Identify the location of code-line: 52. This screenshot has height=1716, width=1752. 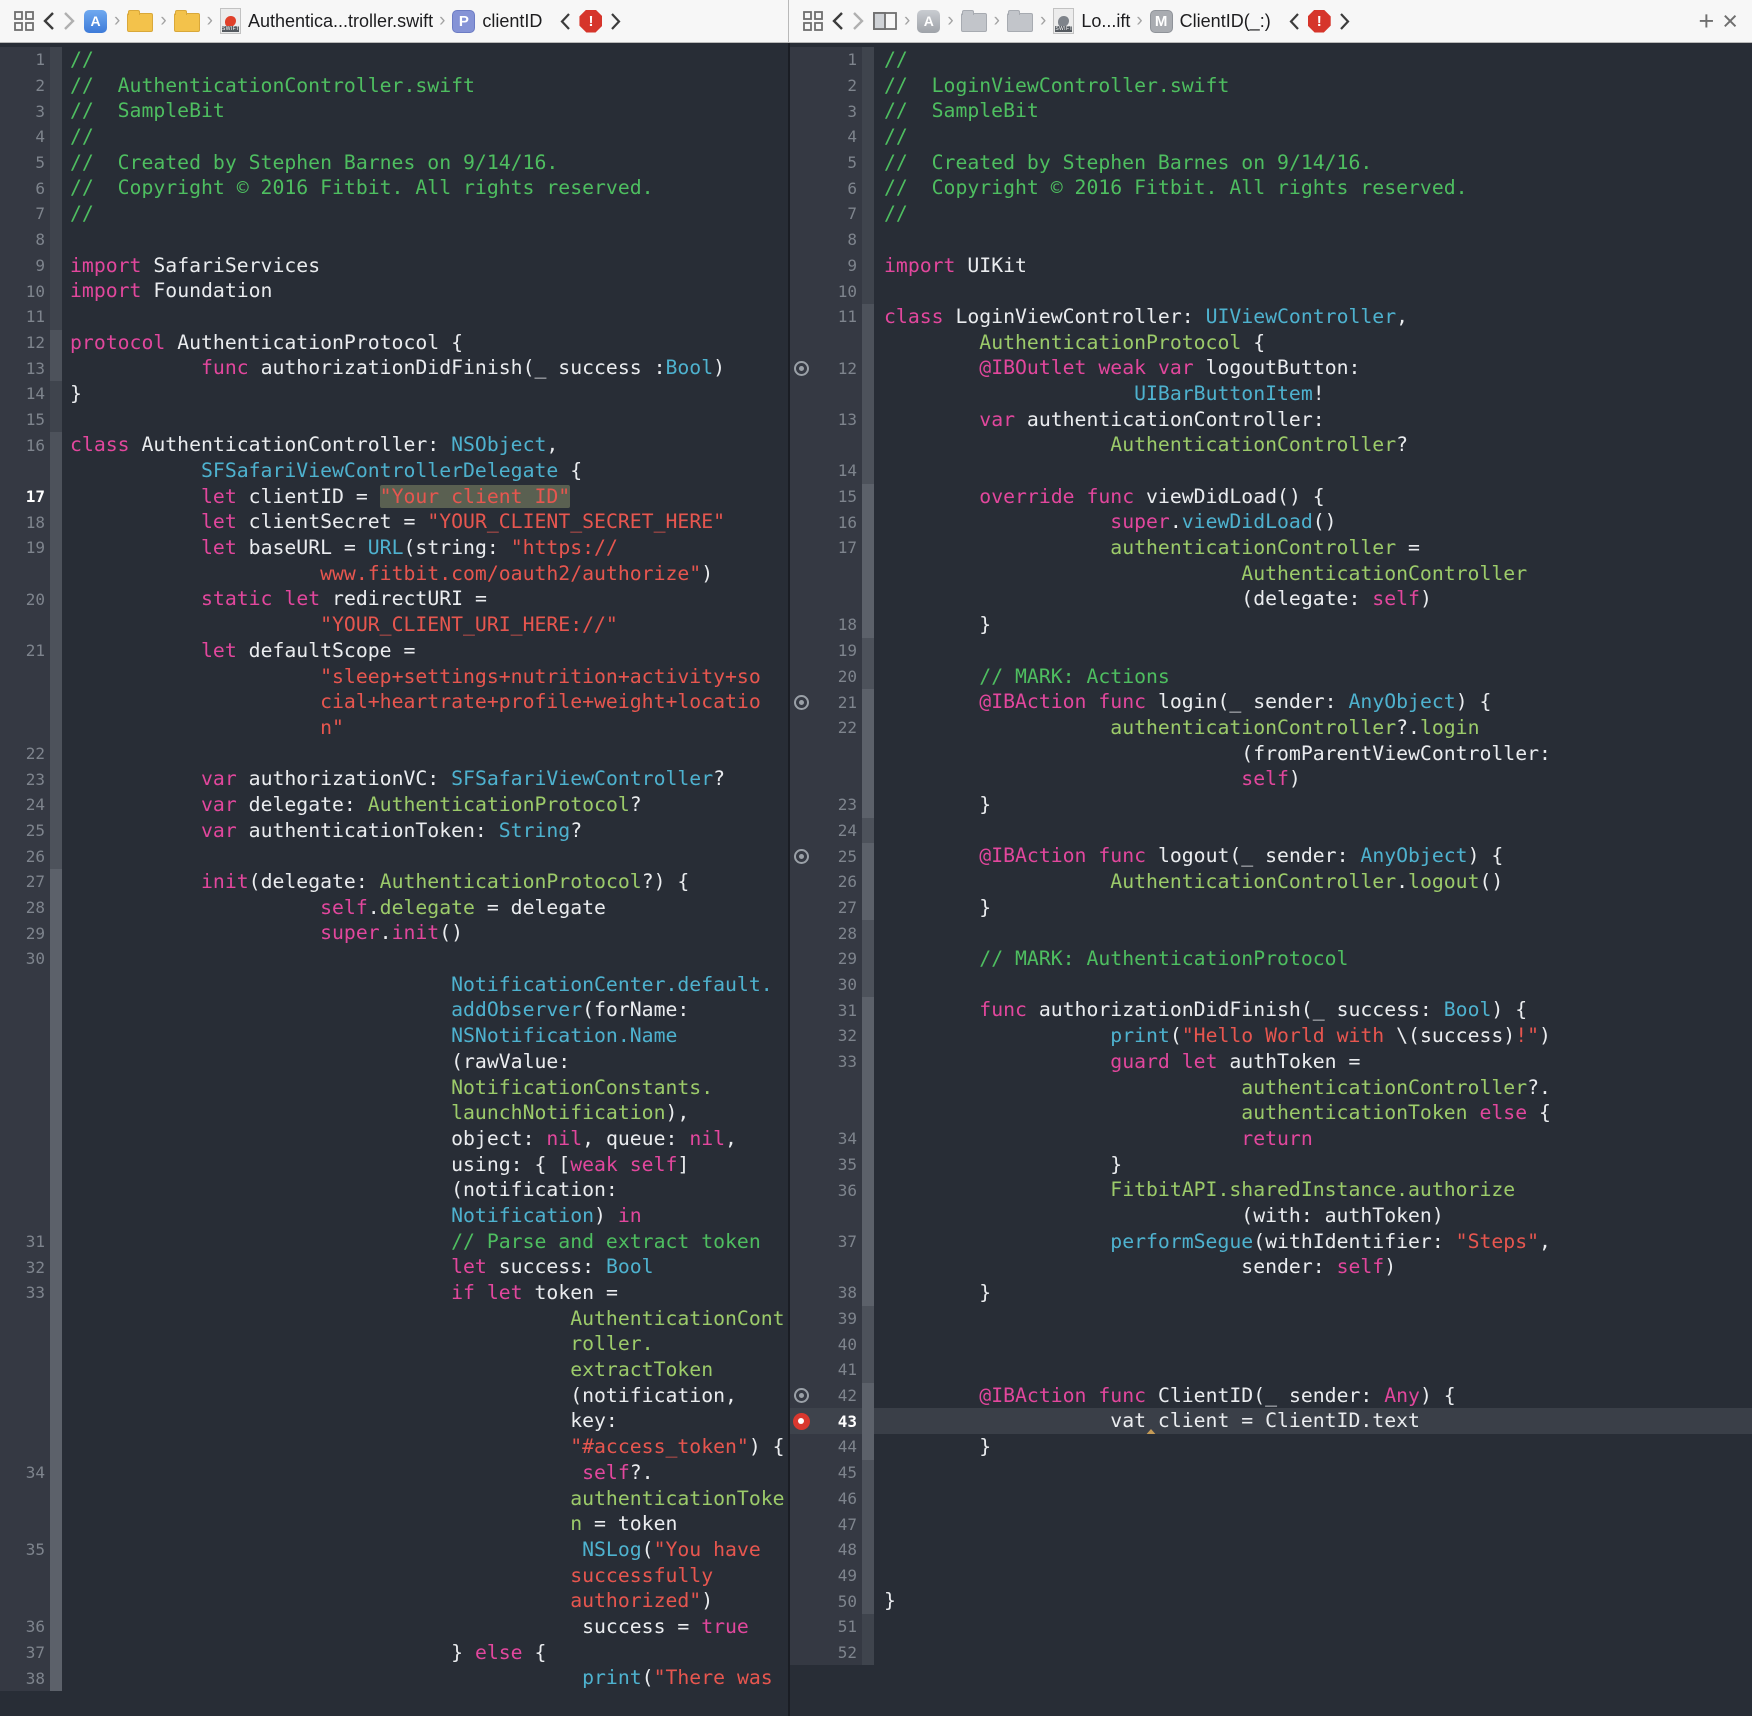
(1271, 1652).